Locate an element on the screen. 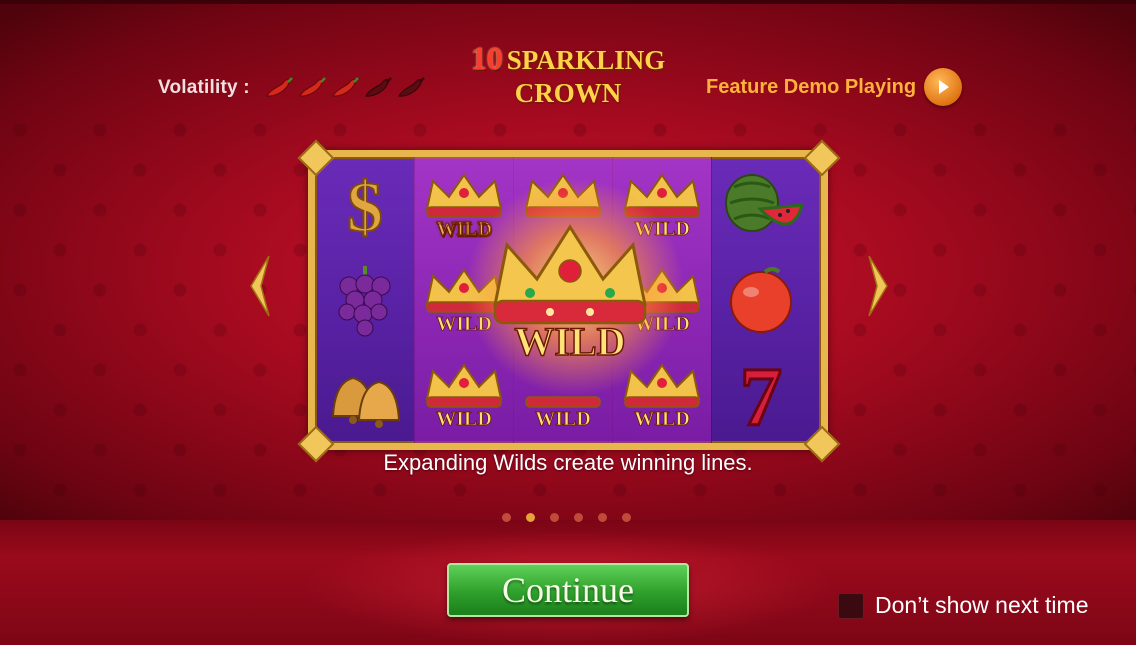 The width and height of the screenshot is (1136, 645). big-crown-icon: WILD is located at coordinates (570, 294).